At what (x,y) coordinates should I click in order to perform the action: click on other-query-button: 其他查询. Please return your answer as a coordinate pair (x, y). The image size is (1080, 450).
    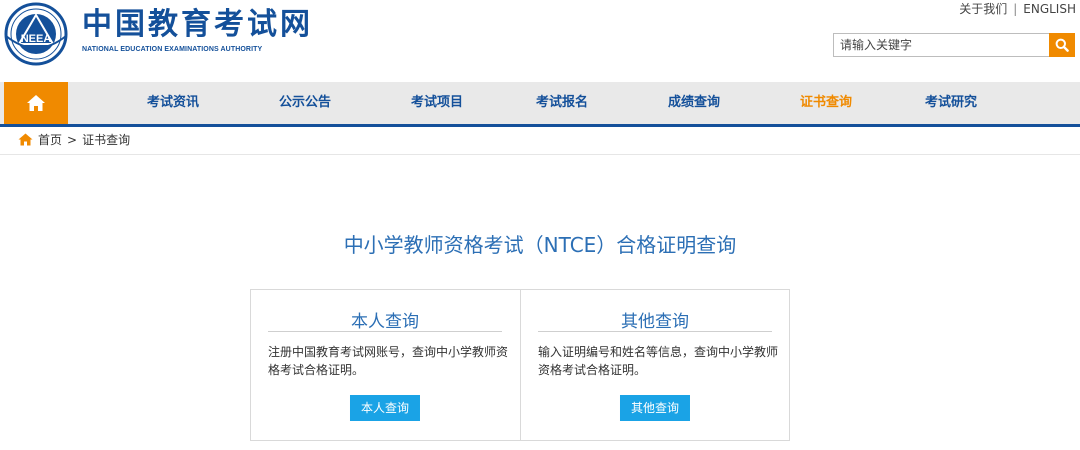
    Looking at the image, I should click on (655, 408).